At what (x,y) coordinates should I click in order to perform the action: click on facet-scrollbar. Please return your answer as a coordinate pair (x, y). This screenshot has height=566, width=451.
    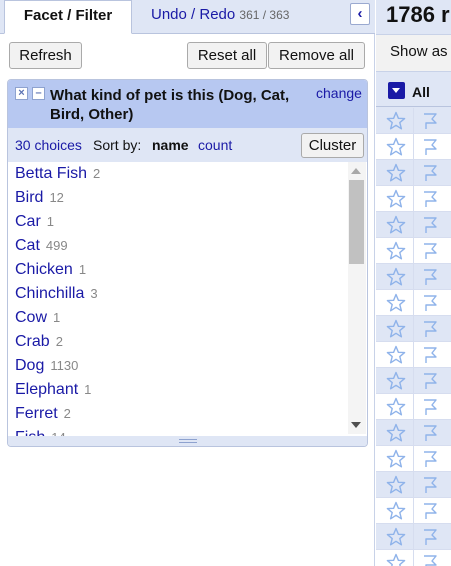
    Looking at the image, I should click on (357, 298).